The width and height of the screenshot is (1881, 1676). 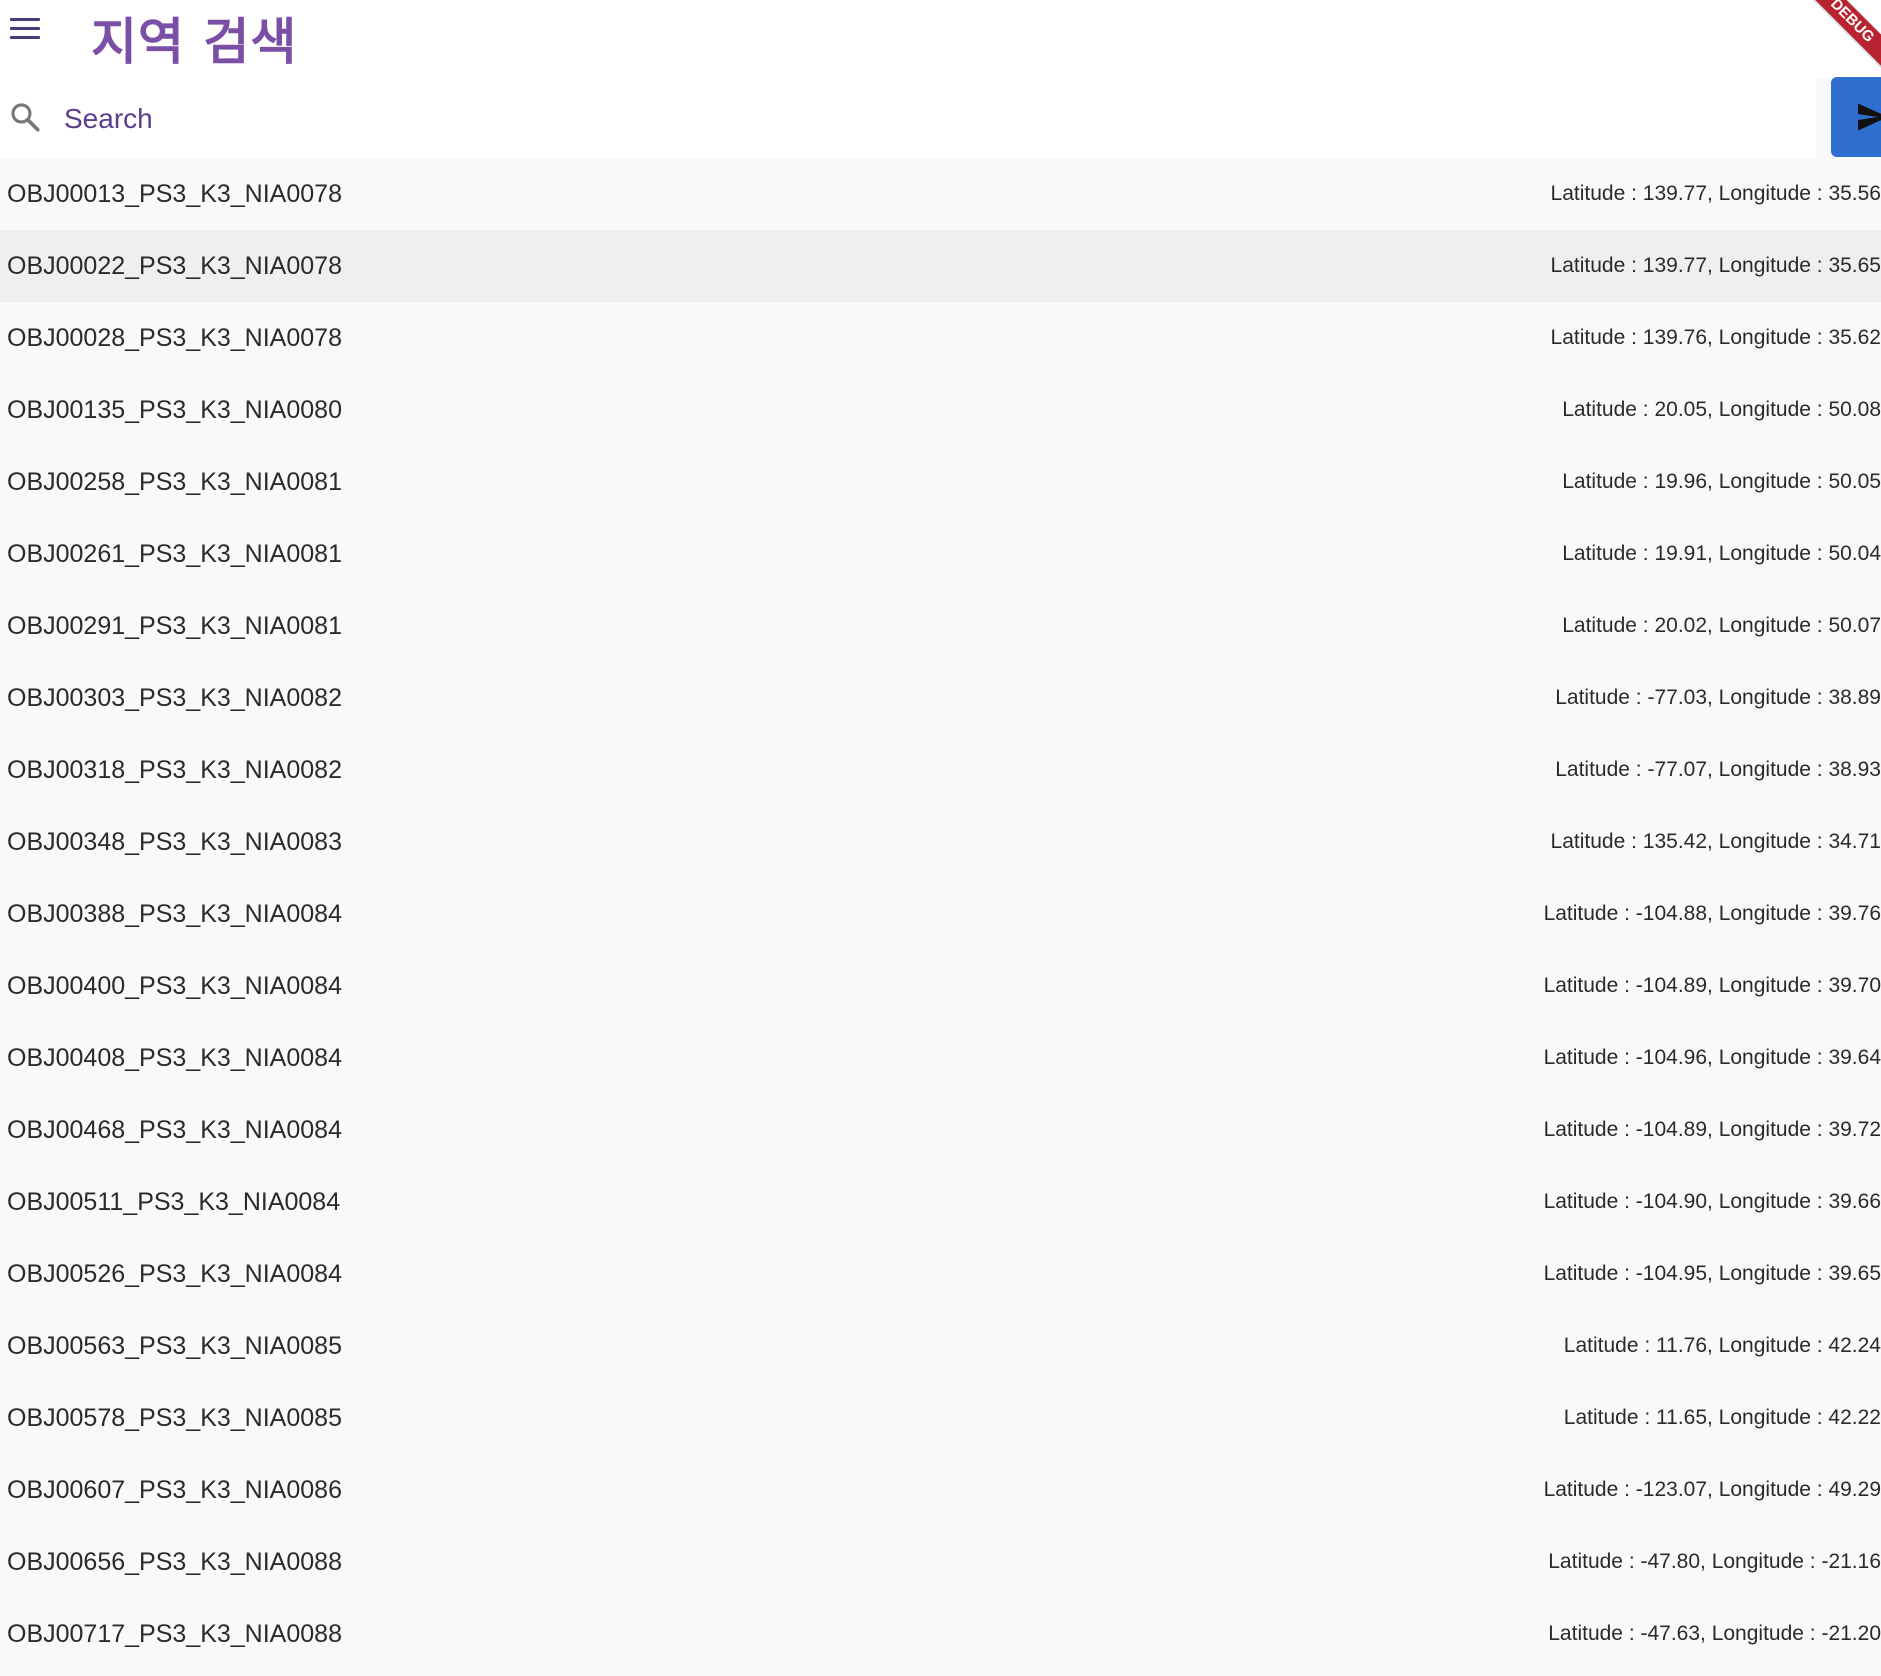 What do you see at coordinates (174, 194) in the screenshot?
I see `item-name: OBJ00013_PS3_K3_NIA0078` at bounding box center [174, 194].